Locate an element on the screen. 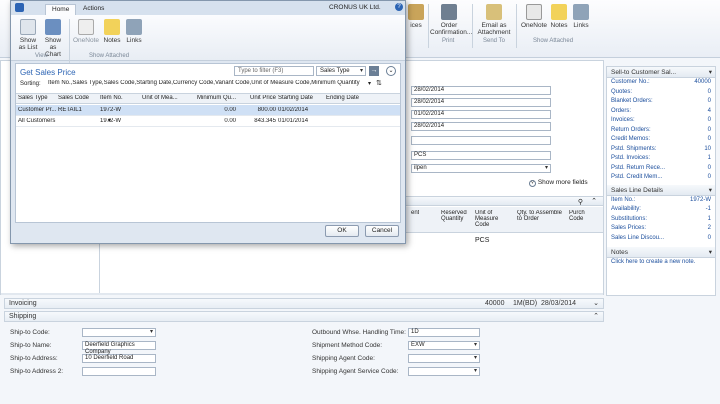 This screenshot has height=404, width=720. due-date-field: 28/02/2014 is located at coordinates (481, 126).